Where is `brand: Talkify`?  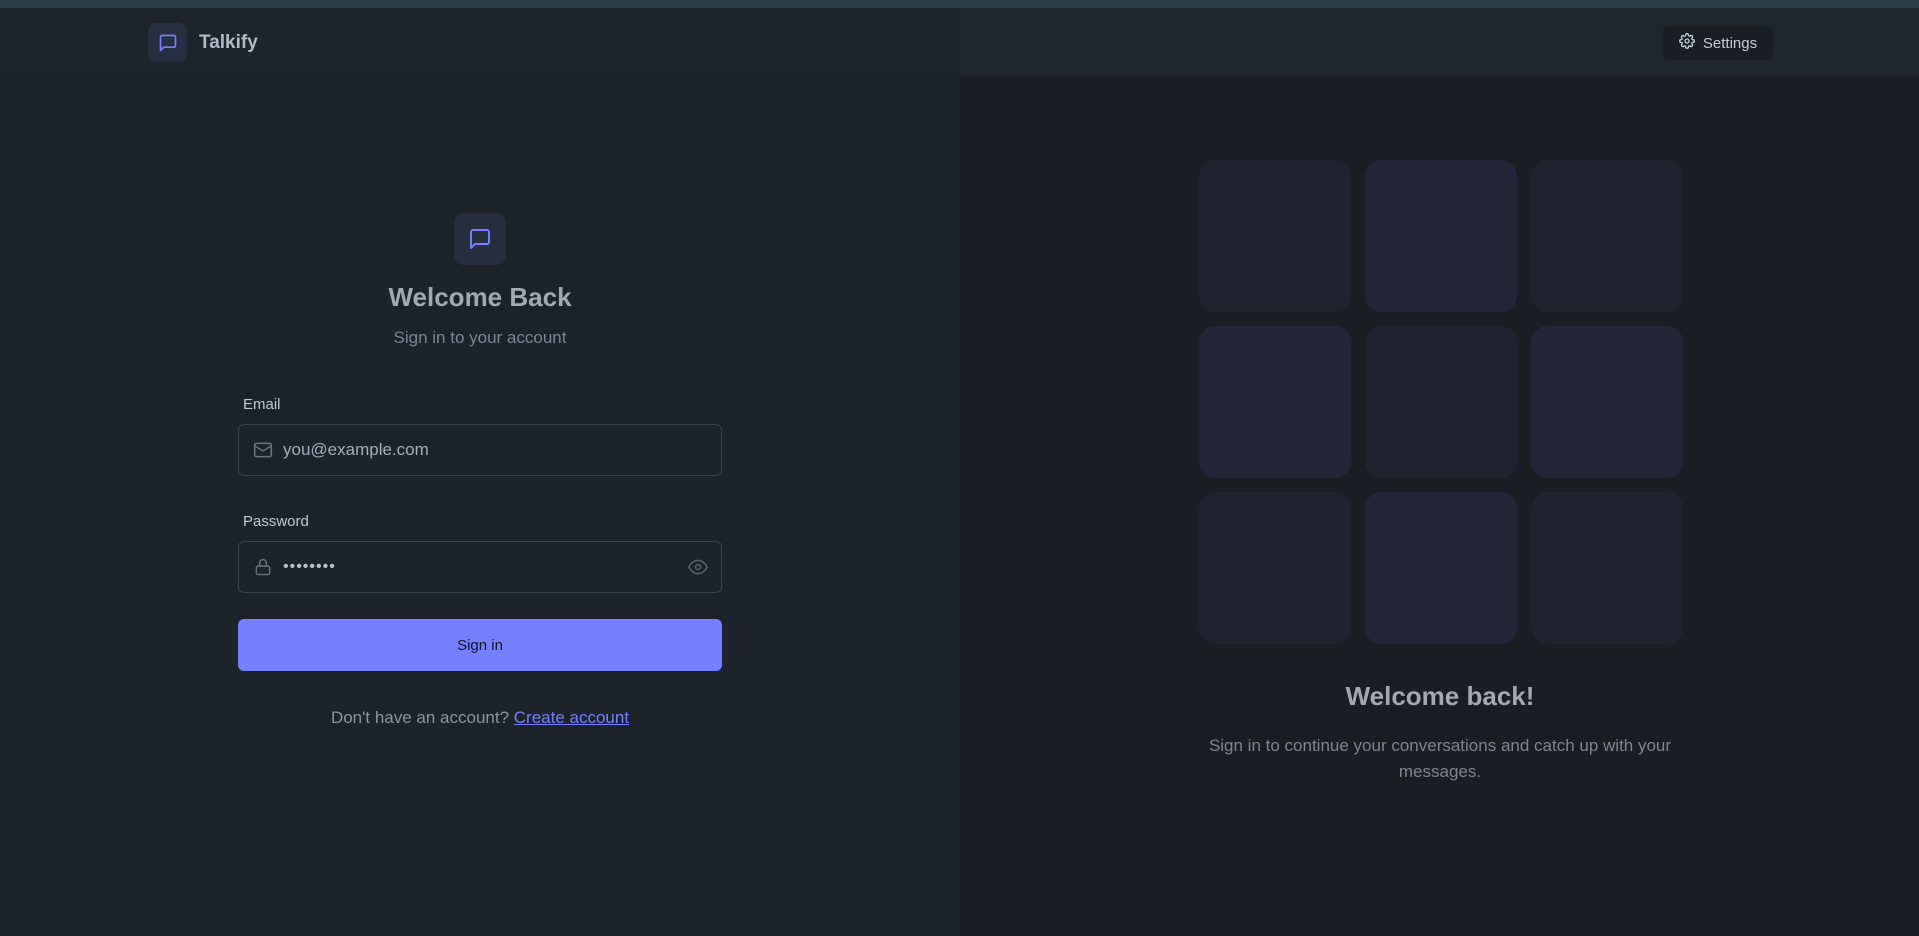
brand: Talkify is located at coordinates (203, 42).